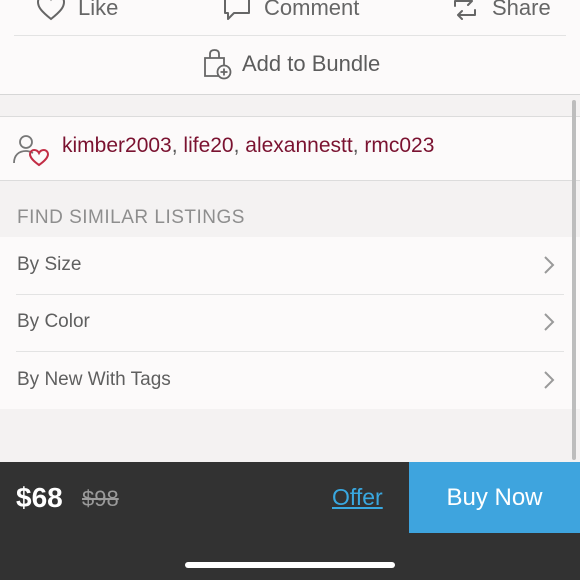 The image size is (580, 580). I want to click on bundle-label: Add to Bundle, so click(311, 63).